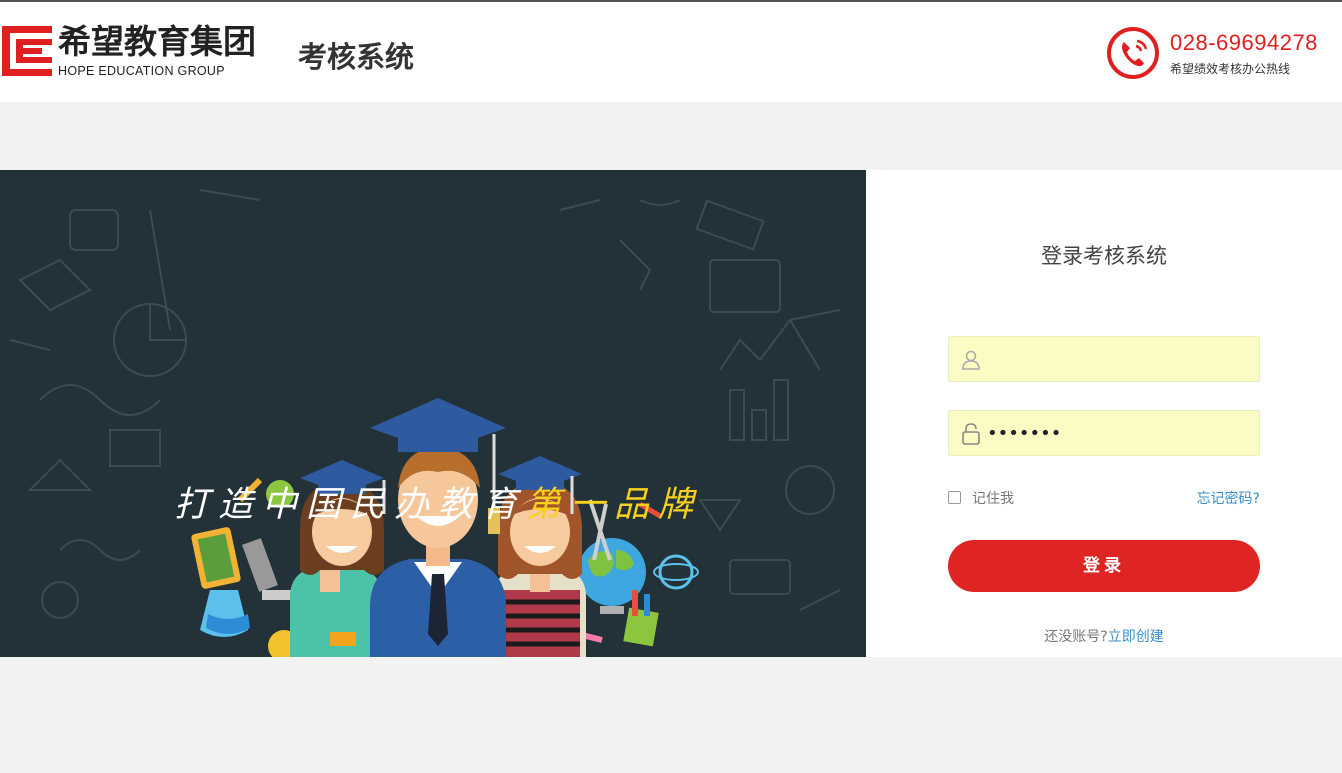 The width and height of the screenshot is (1342, 773). I want to click on user-icon, so click(971, 360).